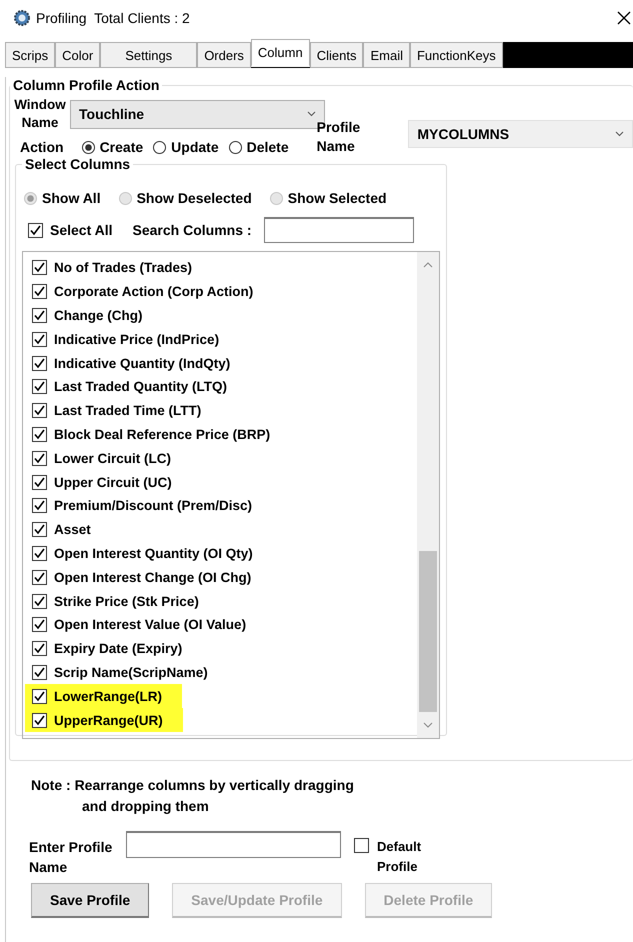  I want to click on list-item: Strike Price (Stk Price), so click(125, 601).